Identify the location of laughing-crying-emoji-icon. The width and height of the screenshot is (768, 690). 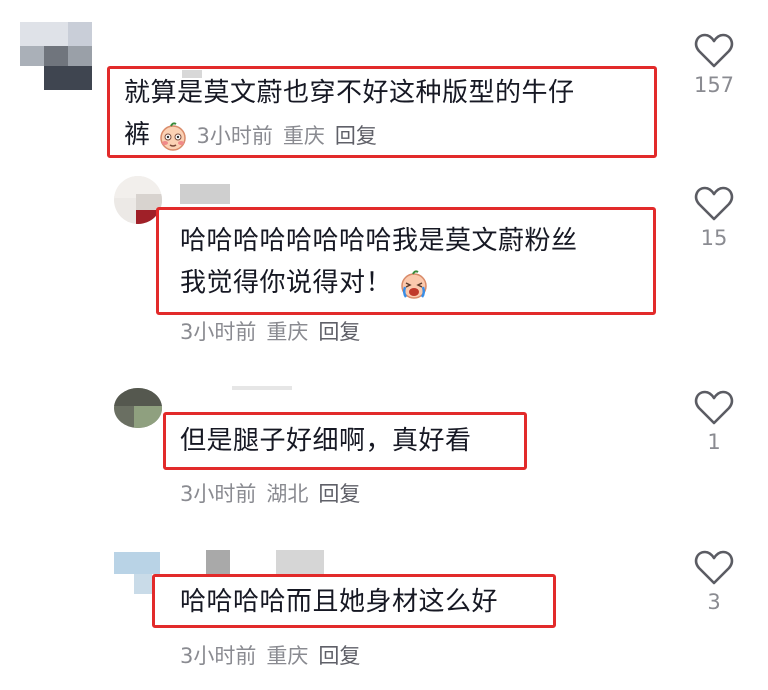
(414, 284).